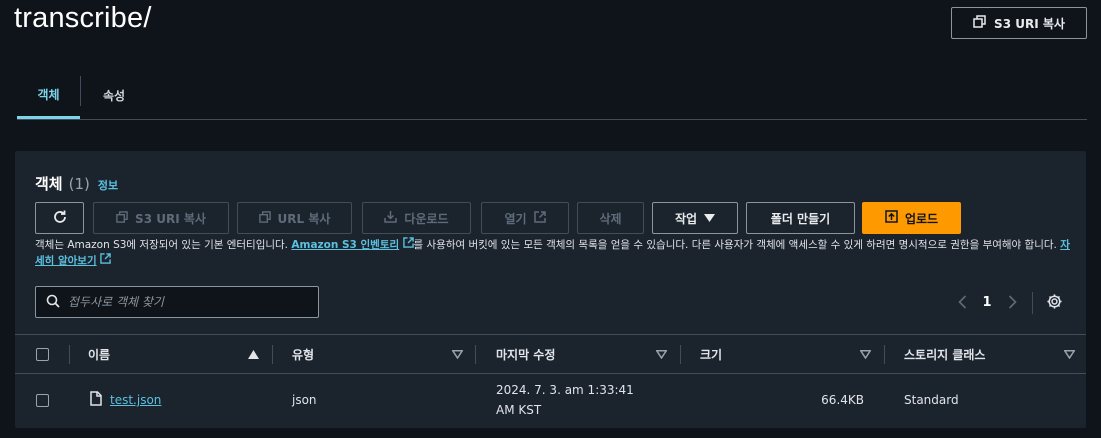  I want to click on open-label: 열기, so click(515, 218).